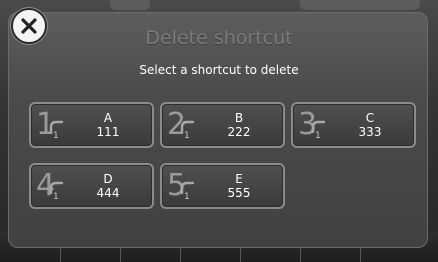  I want to click on shortcut-contact-name: B, so click(239, 118).